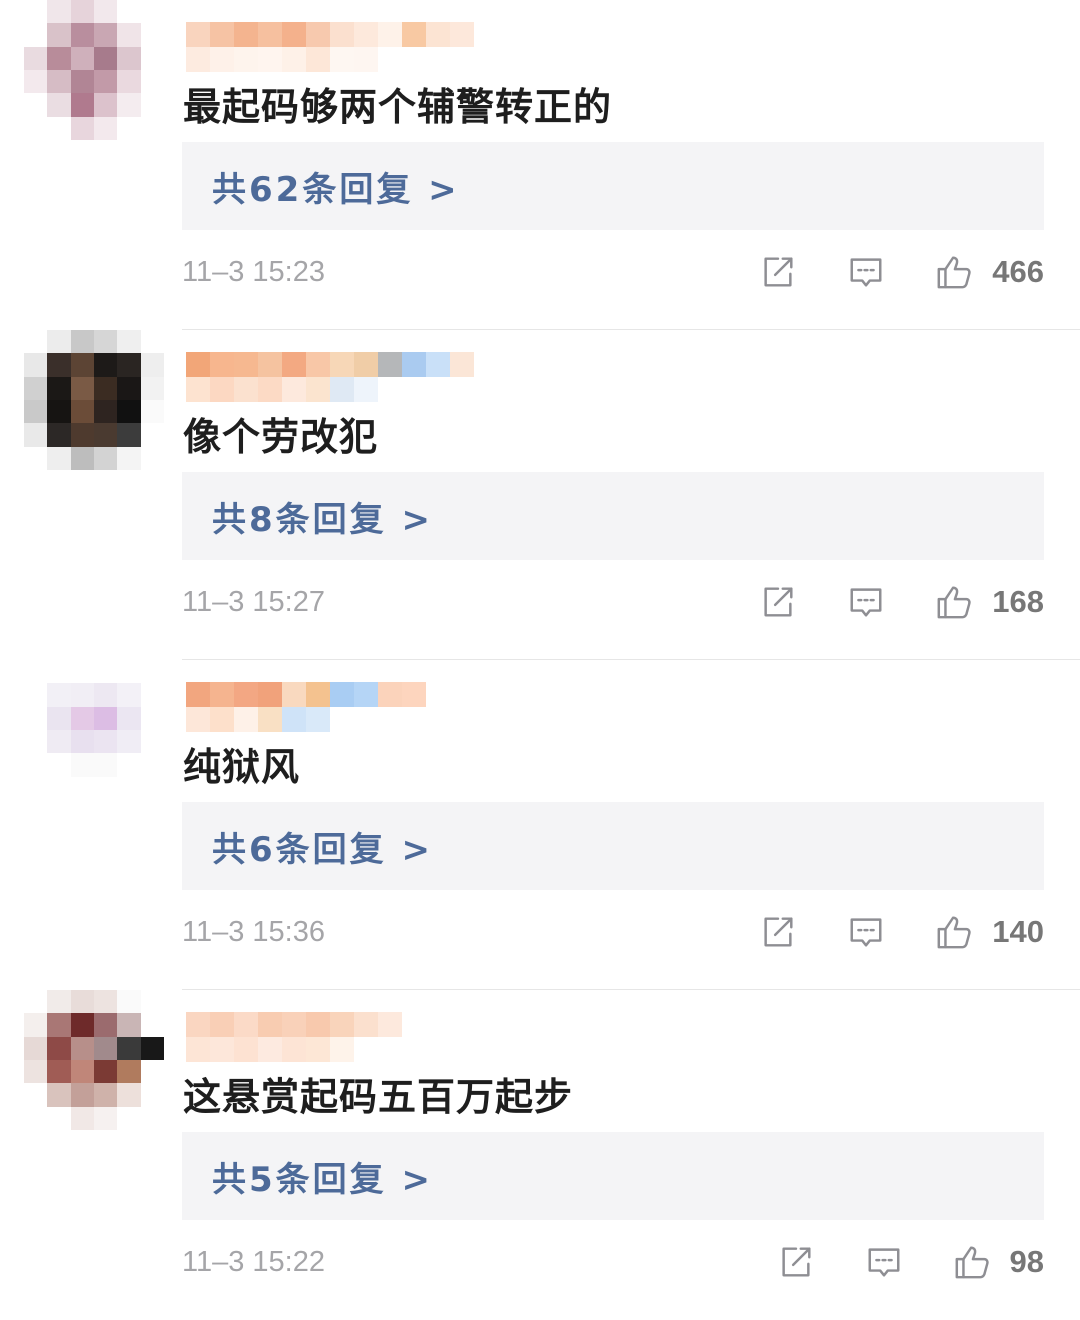 The image size is (1080, 1320). I want to click on comment-meta: 11–3 15:23 466, so click(613, 275).